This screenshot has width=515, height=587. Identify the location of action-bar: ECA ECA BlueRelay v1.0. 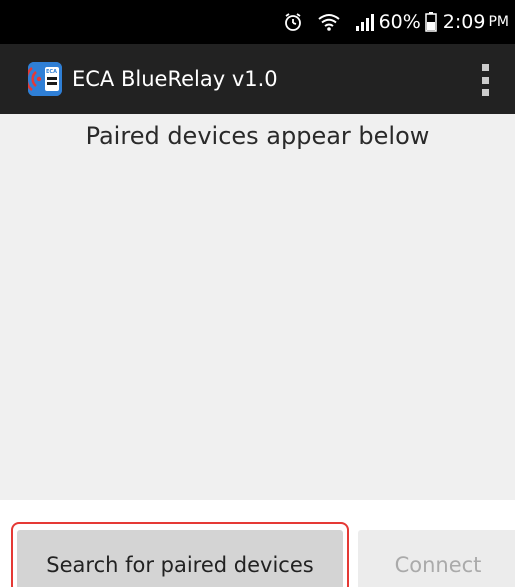
(257, 79).